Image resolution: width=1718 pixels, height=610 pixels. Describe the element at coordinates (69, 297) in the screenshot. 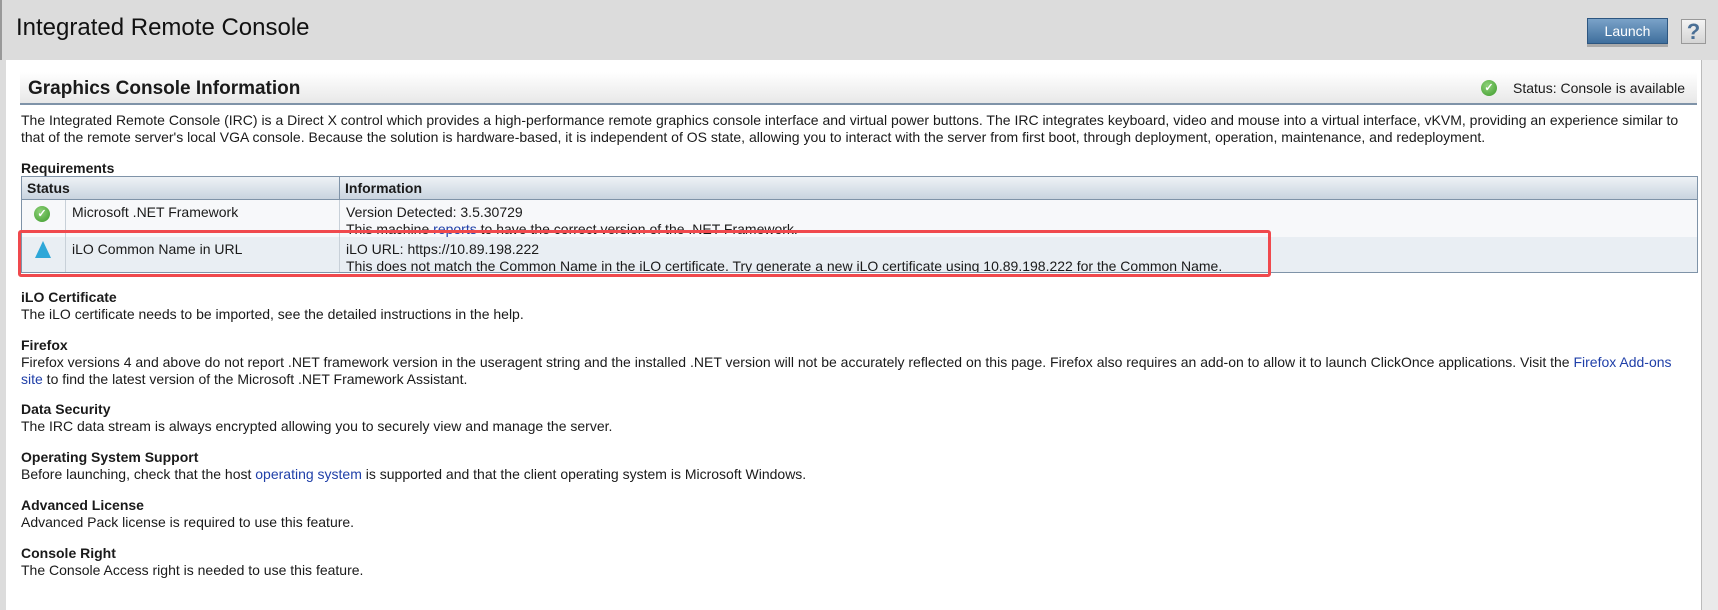

I see `section-heading: iLO Certificate` at that location.